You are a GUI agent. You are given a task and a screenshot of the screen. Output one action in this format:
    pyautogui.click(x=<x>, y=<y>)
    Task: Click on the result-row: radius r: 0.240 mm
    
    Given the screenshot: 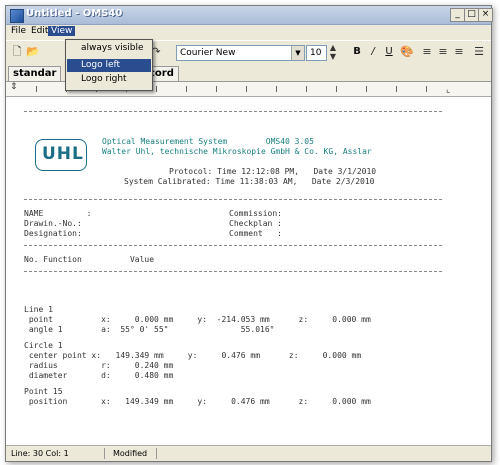 What is the action you would take?
    pyautogui.click(x=99, y=365)
    